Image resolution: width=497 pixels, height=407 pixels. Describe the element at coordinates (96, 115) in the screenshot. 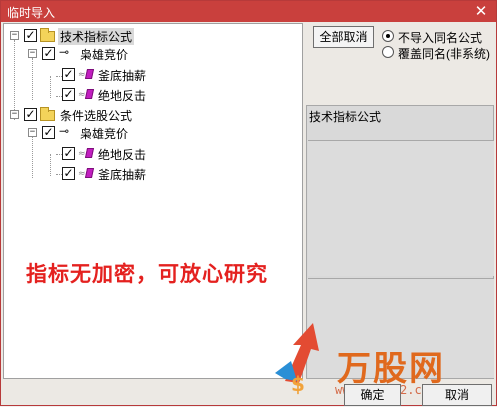

I see `tree-group-label: 条件选股公式` at that location.